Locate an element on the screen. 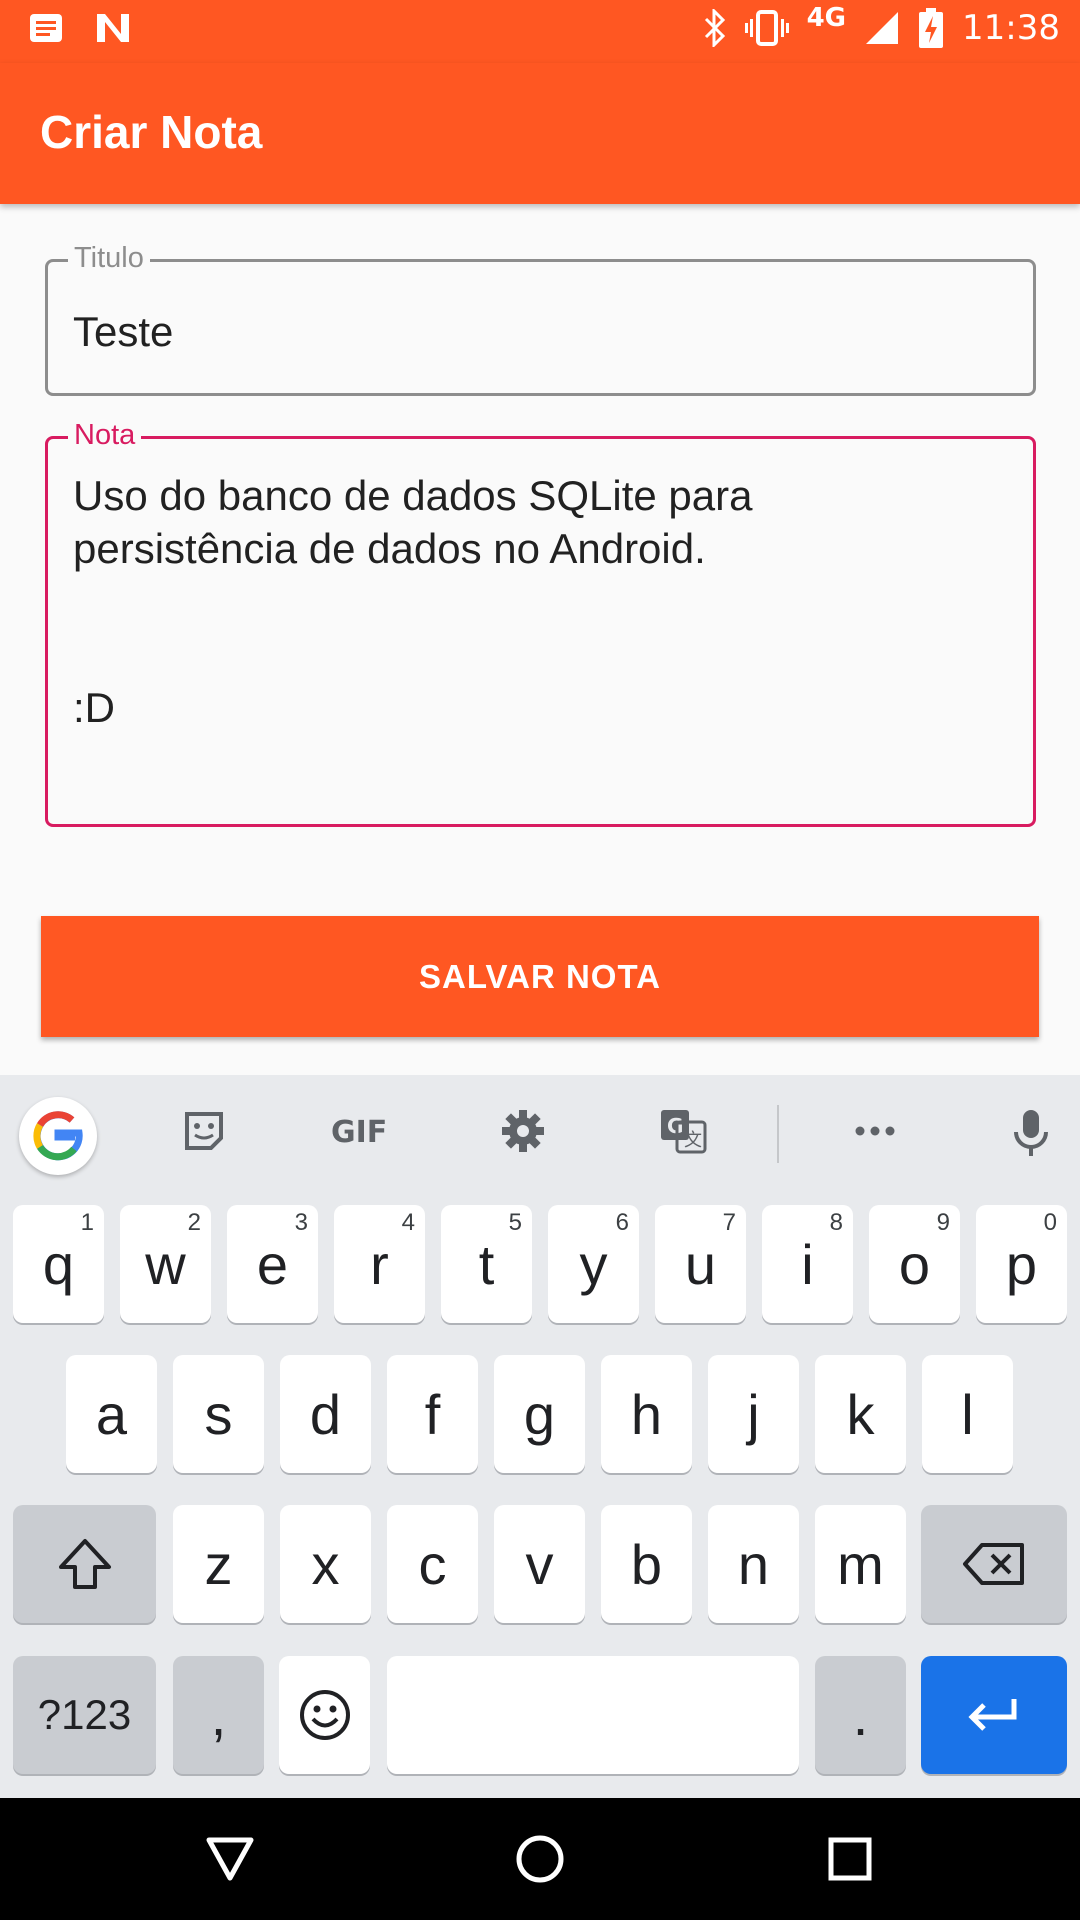 This screenshot has height=1920, width=1080. key-hint: 7 is located at coordinates (729, 1222).